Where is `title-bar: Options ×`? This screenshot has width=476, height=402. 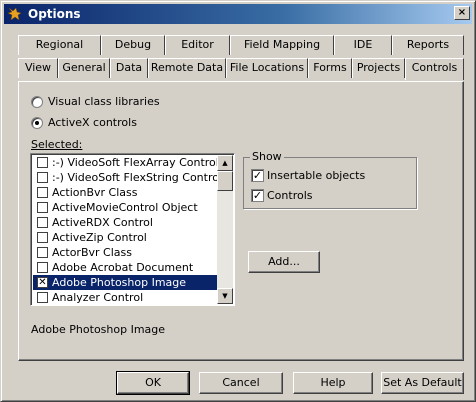 title-bar: Options × is located at coordinates (238, 14).